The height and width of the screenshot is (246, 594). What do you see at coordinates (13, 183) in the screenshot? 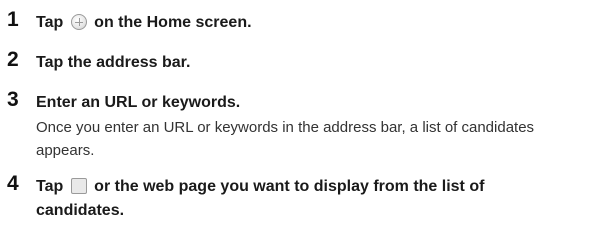
I see `step-number: 4` at bounding box center [13, 183].